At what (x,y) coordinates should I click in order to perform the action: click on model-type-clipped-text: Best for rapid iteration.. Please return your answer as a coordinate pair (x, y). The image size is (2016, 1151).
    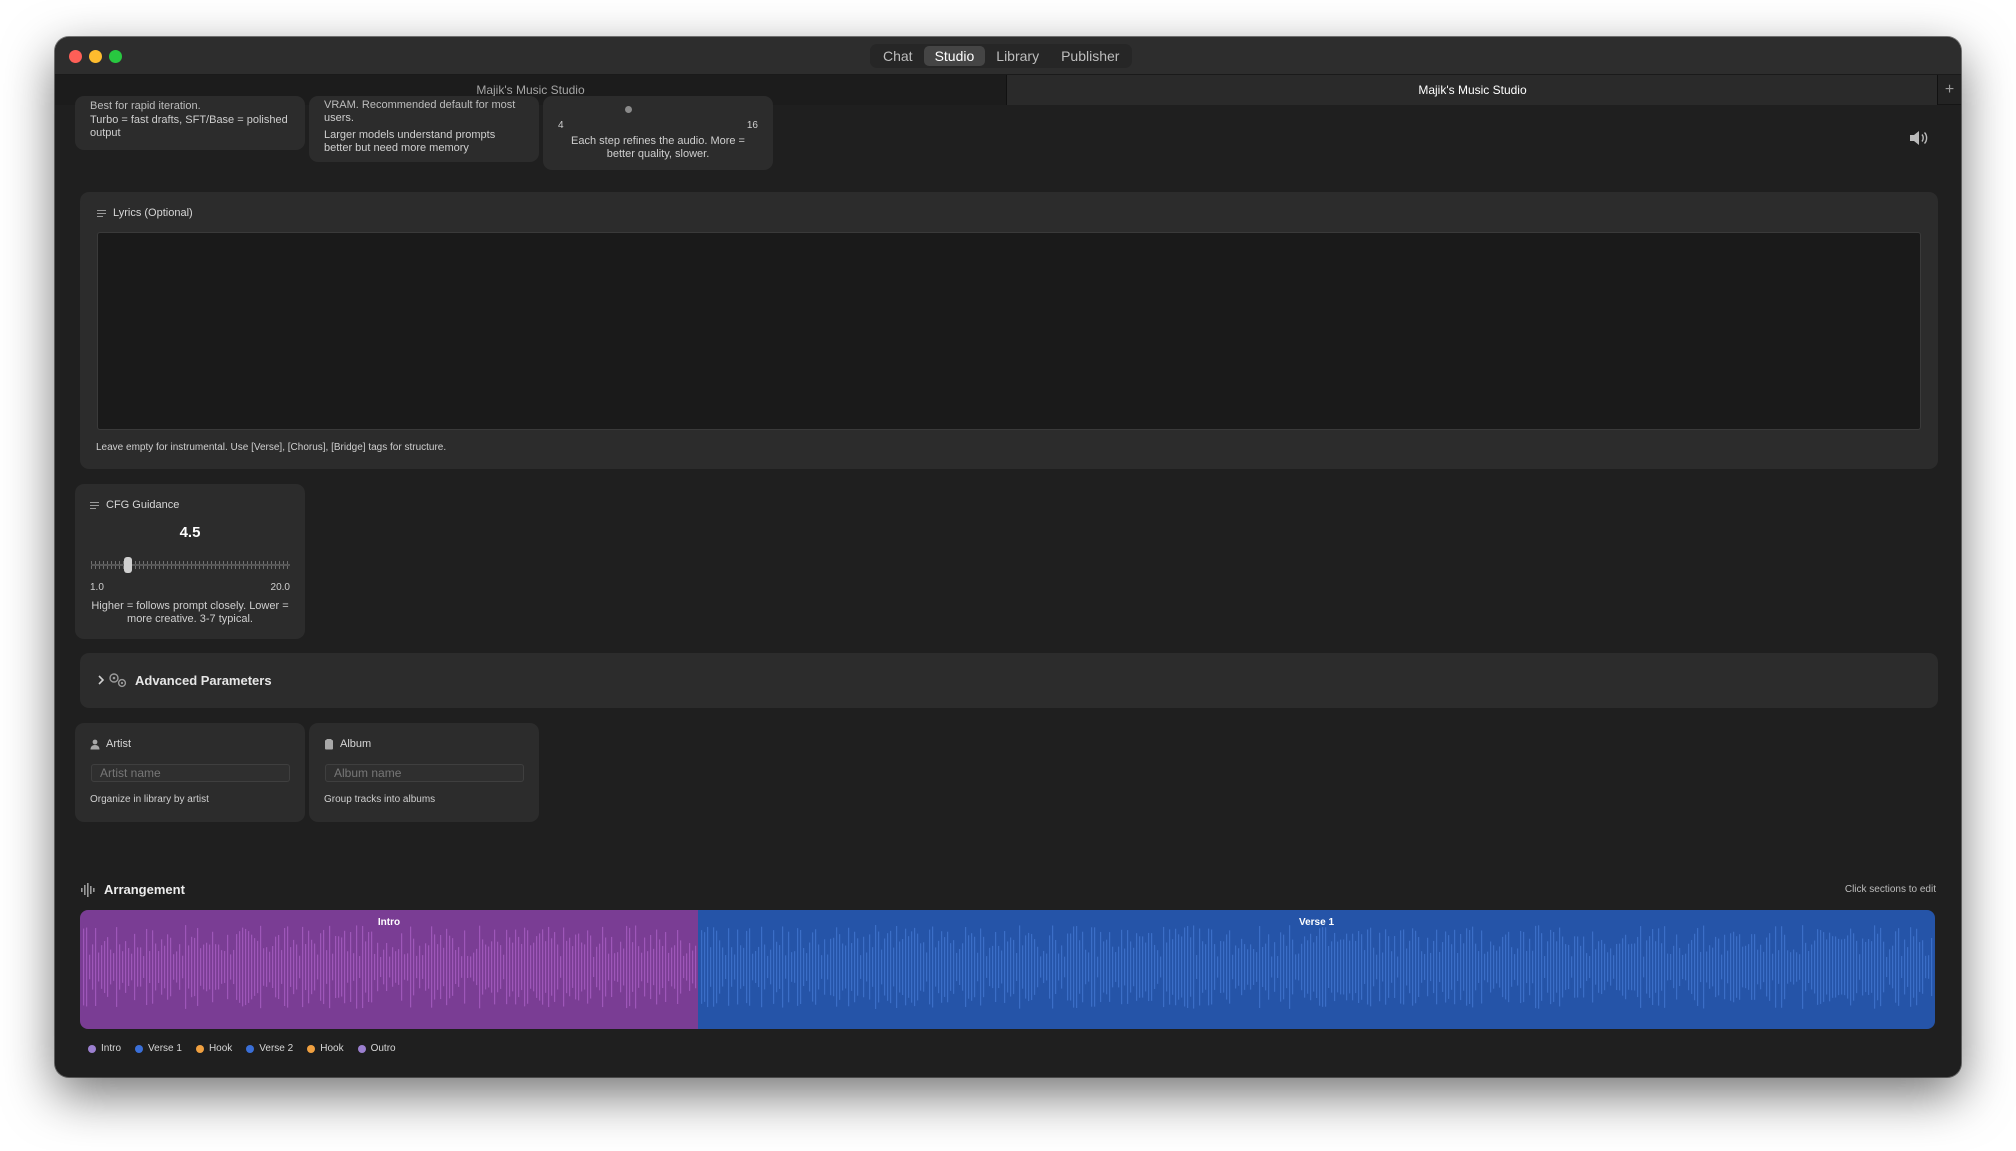
    Looking at the image, I should click on (145, 106).